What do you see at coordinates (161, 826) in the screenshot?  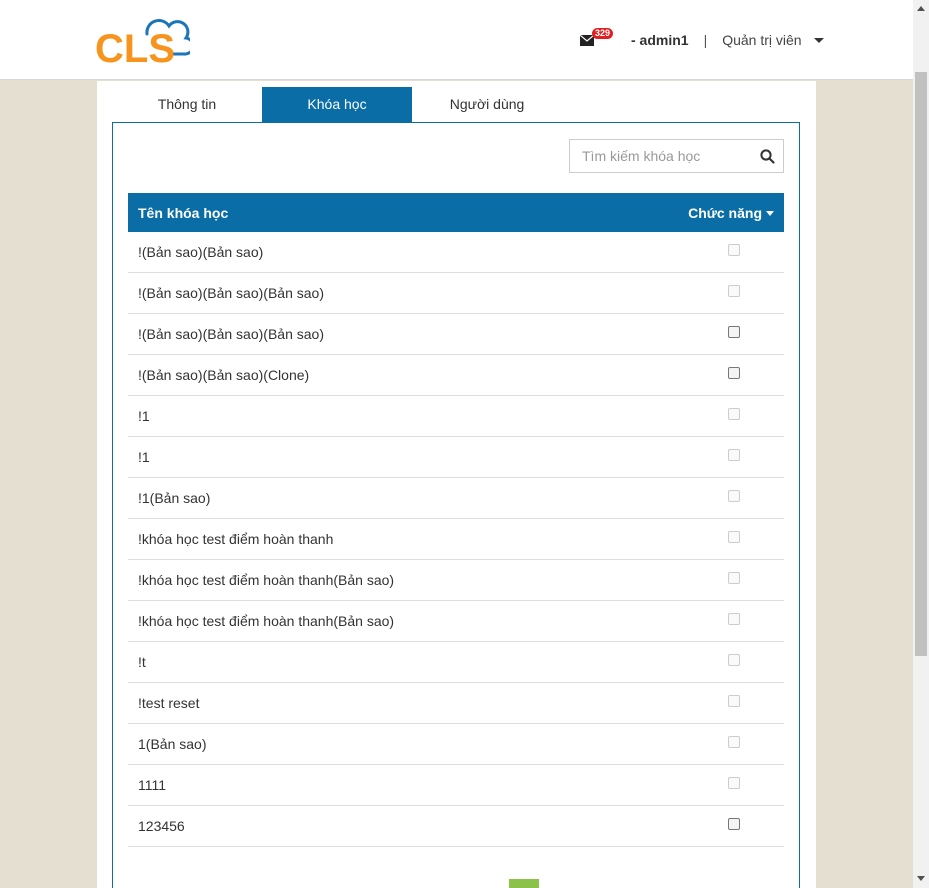 I see `course-name: 123456` at bounding box center [161, 826].